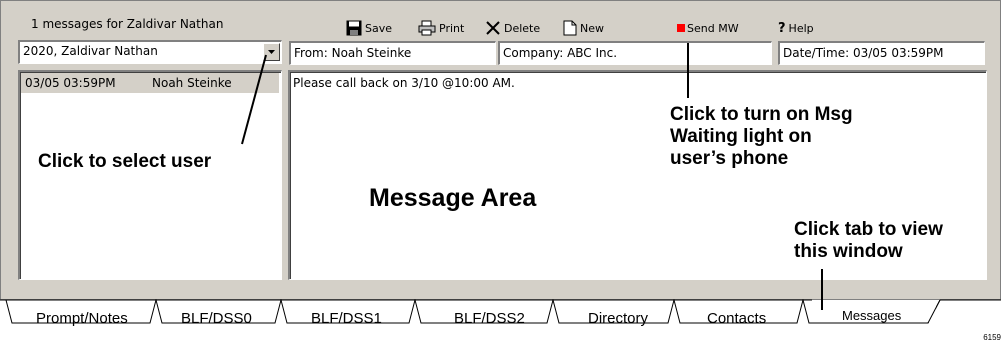 Image resolution: width=1003 pixels, height=344 pixels. I want to click on tab-prompt-notes: Prompt/Notes, so click(82, 318).